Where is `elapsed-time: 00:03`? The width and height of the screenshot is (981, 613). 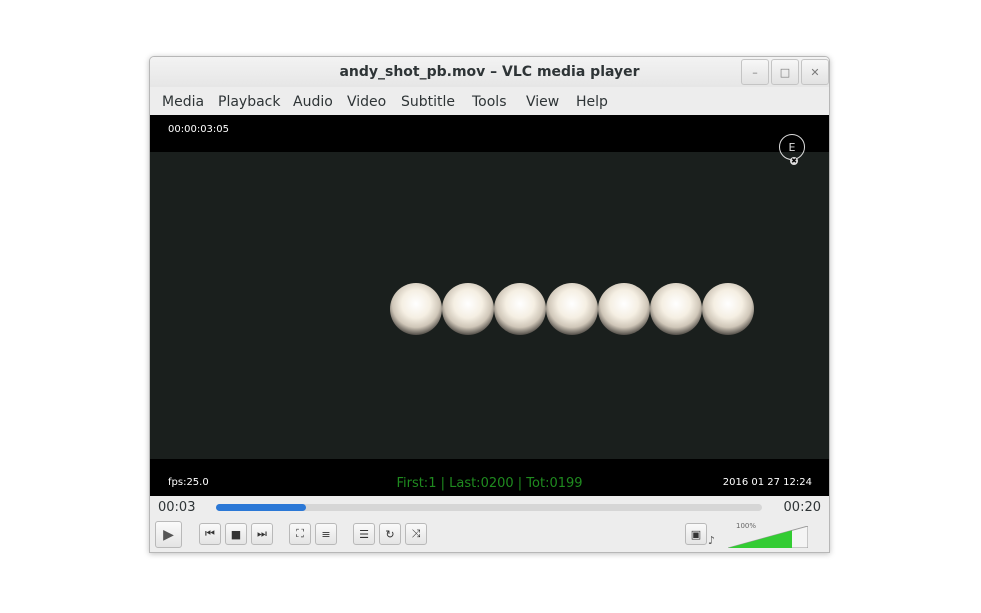
elapsed-time: 00:03 is located at coordinates (176, 507).